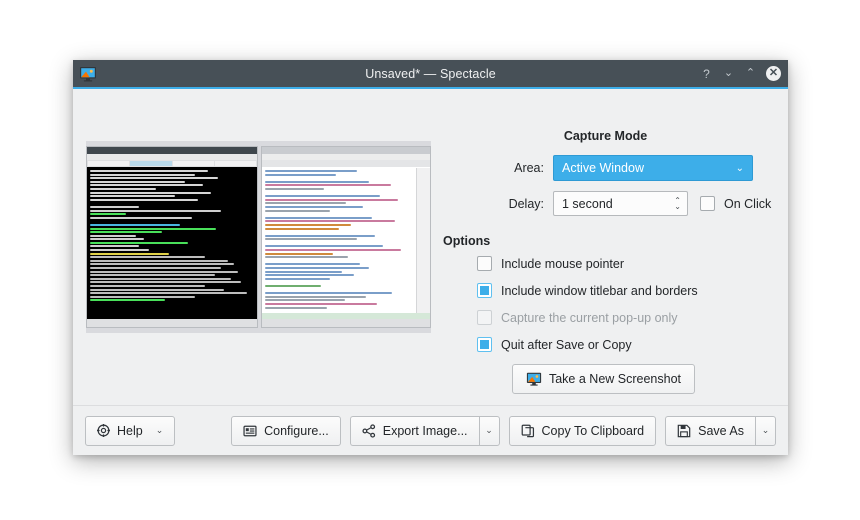 The image size is (860, 520). Describe the element at coordinates (773, 73) in the screenshot. I see `close-window-button: ✕` at that location.